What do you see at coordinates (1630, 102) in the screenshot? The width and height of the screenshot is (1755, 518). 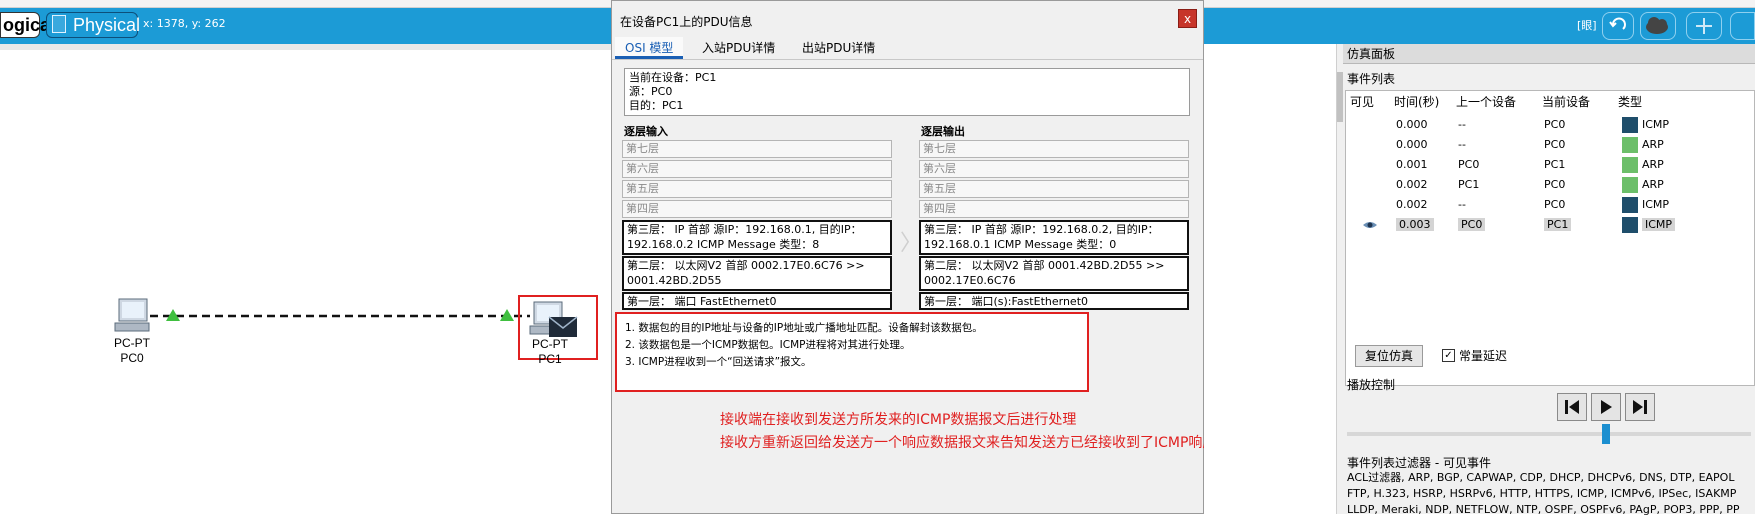 I see `col-type: 类型` at bounding box center [1630, 102].